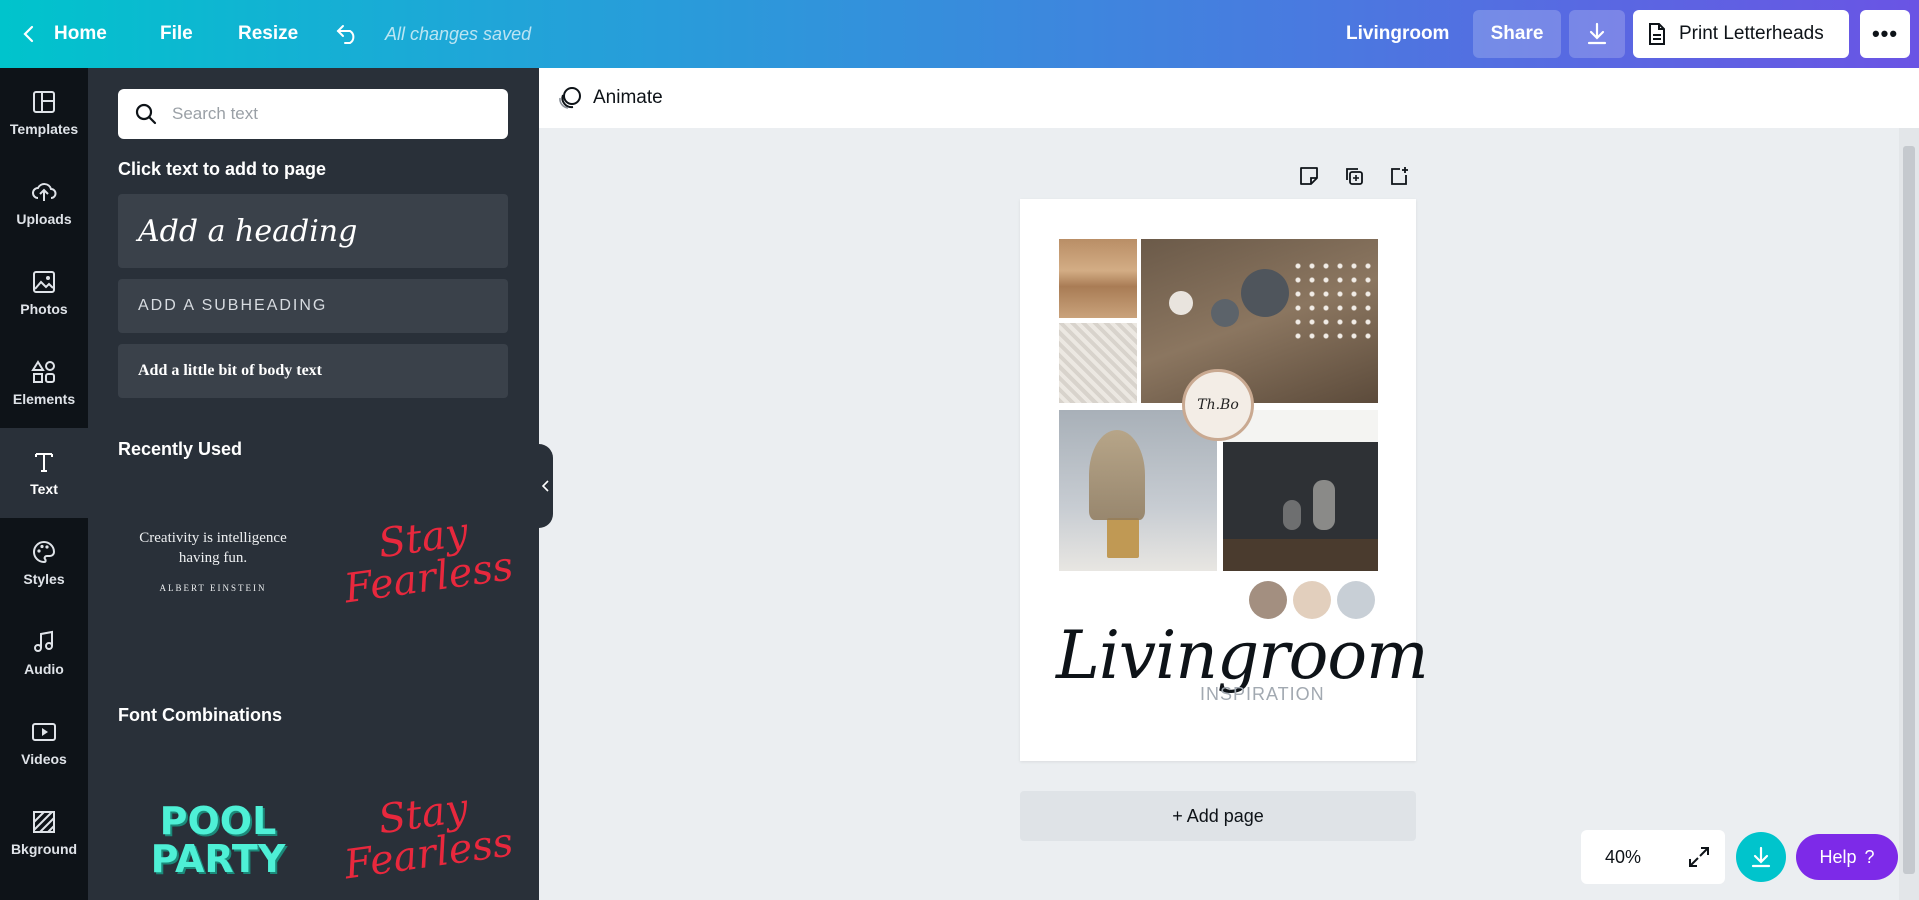 Image resolution: width=1919 pixels, height=900 pixels. I want to click on file-menu-button: File, so click(176, 34).